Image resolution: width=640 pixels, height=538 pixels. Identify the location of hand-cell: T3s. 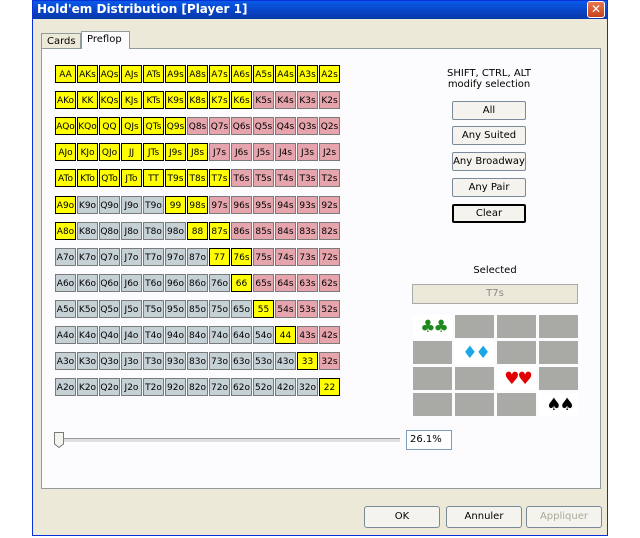
(307, 178).